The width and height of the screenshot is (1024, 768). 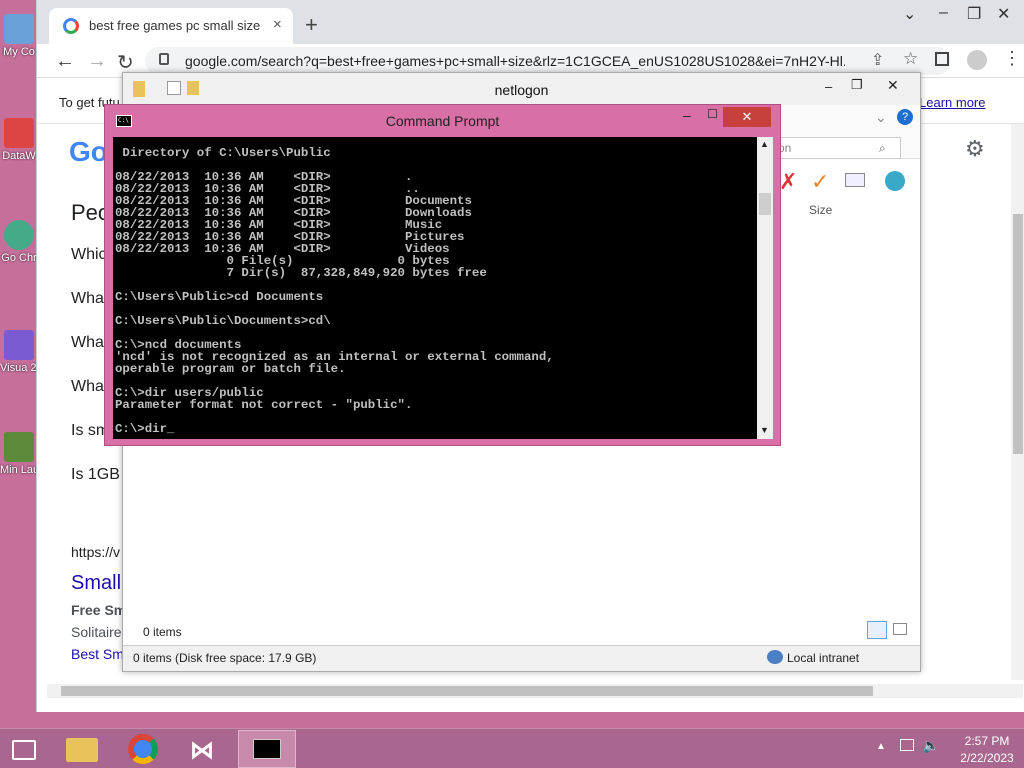 I want to click on clock-date: 2/22/2023, so click(x=987, y=758).